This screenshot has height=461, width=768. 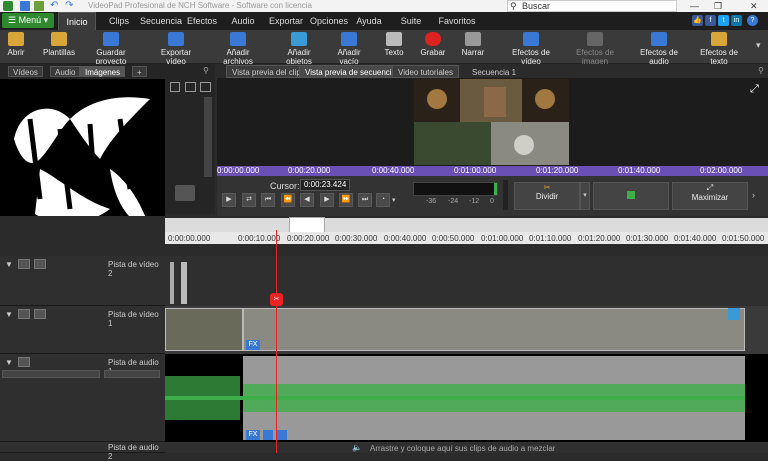 I want to click on search-input: ⚲ Buscar, so click(x=592, y=6).